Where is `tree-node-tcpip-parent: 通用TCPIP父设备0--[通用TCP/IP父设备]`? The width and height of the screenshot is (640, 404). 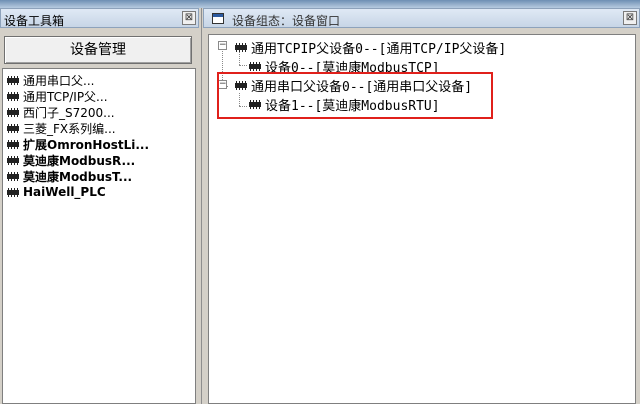 tree-node-tcpip-parent: 通用TCPIP父设备0--[通用TCP/IP父设备] is located at coordinates (368, 47).